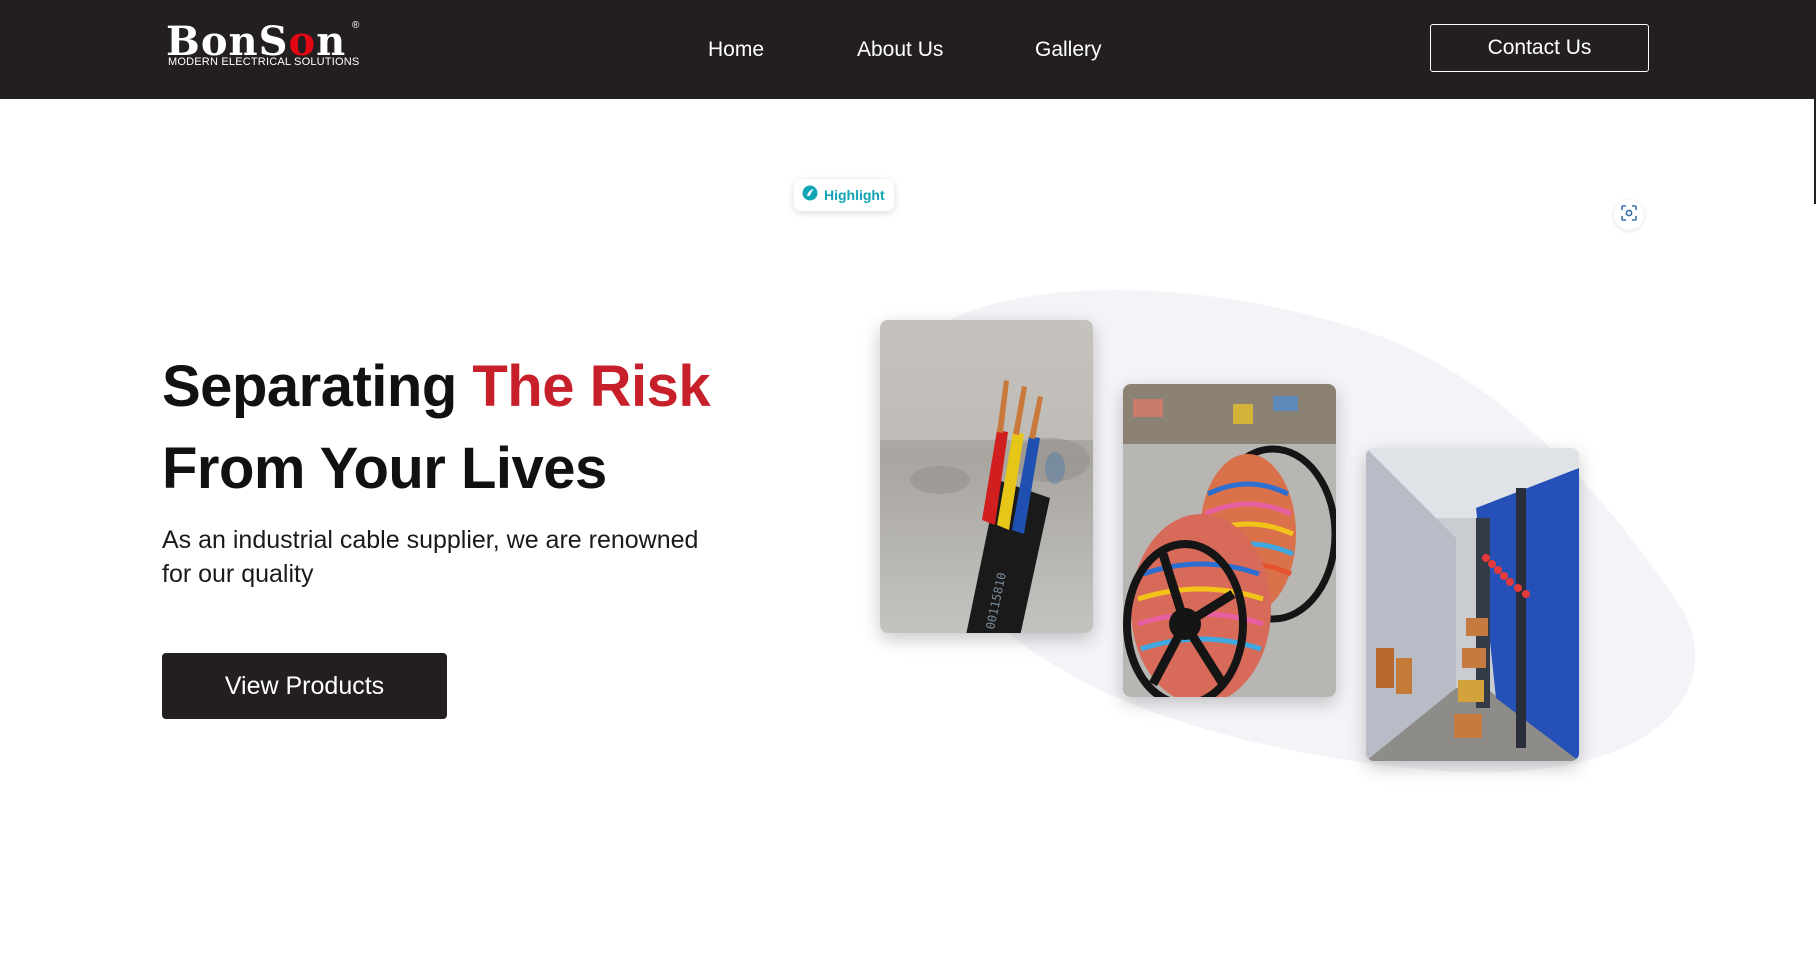 This screenshot has width=1816, height=955. I want to click on hero-title: Separating The Risk From Your Lives, so click(436, 427).